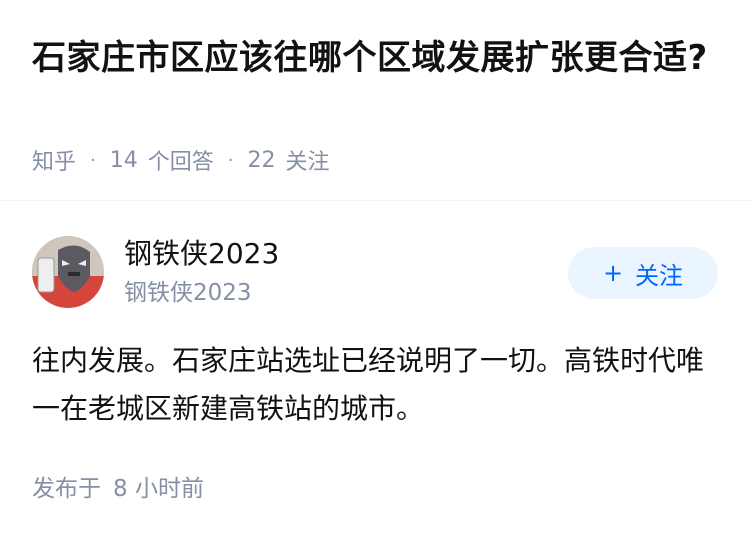 The width and height of the screenshot is (750, 538). What do you see at coordinates (261, 160) in the screenshot?
I see `followers-count: 22` at bounding box center [261, 160].